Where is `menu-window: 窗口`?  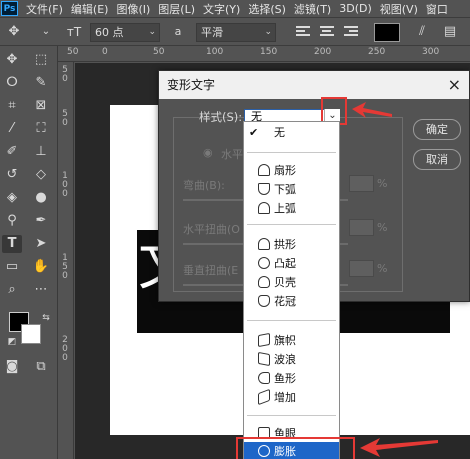 menu-window: 窗口 is located at coordinates (437, 9).